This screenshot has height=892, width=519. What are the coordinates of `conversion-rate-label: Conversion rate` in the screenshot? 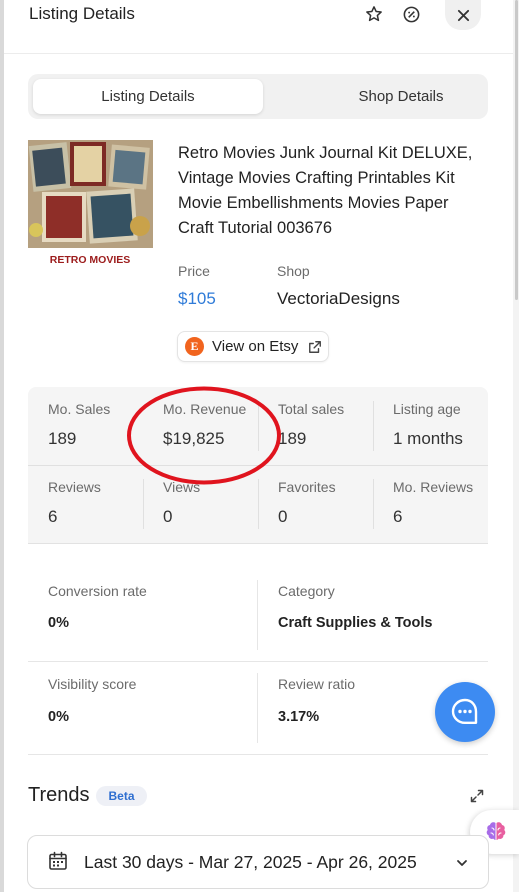 It's located at (97, 591).